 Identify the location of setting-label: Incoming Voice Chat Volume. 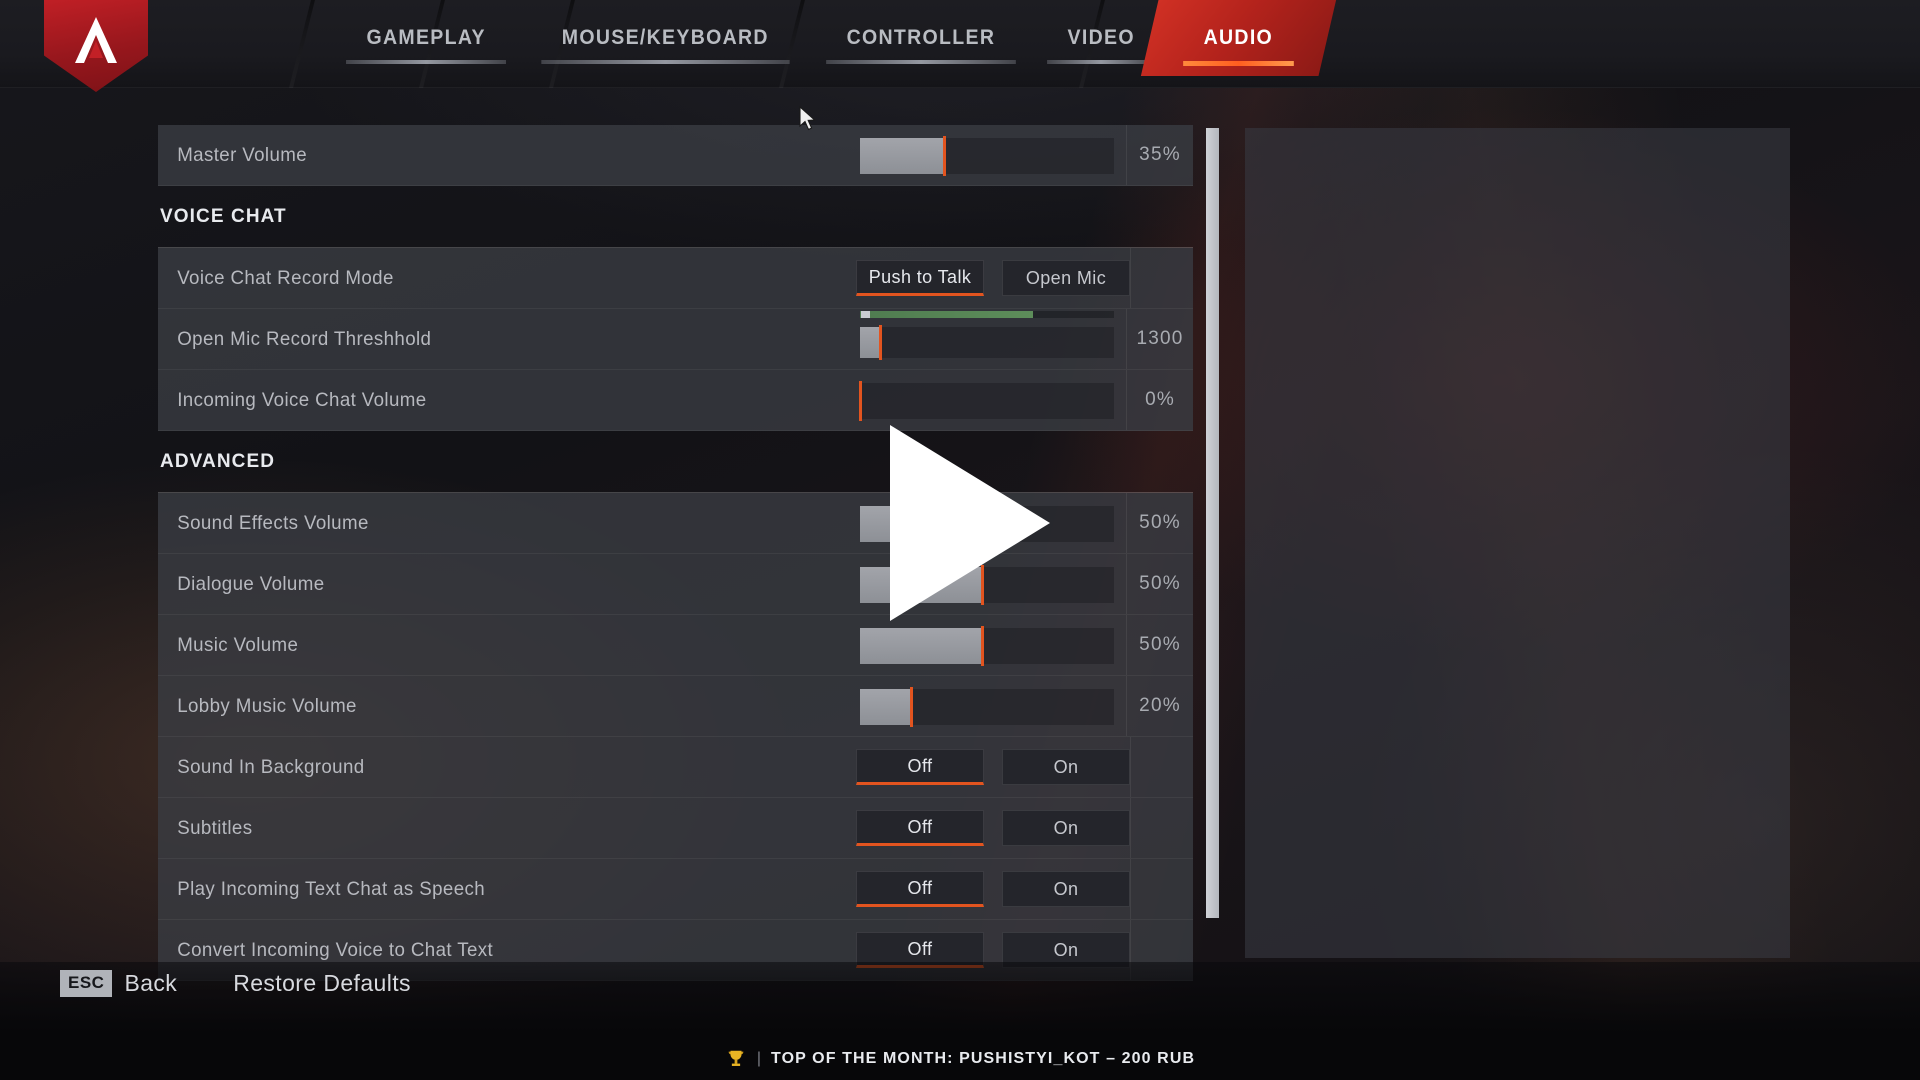
(302, 399).